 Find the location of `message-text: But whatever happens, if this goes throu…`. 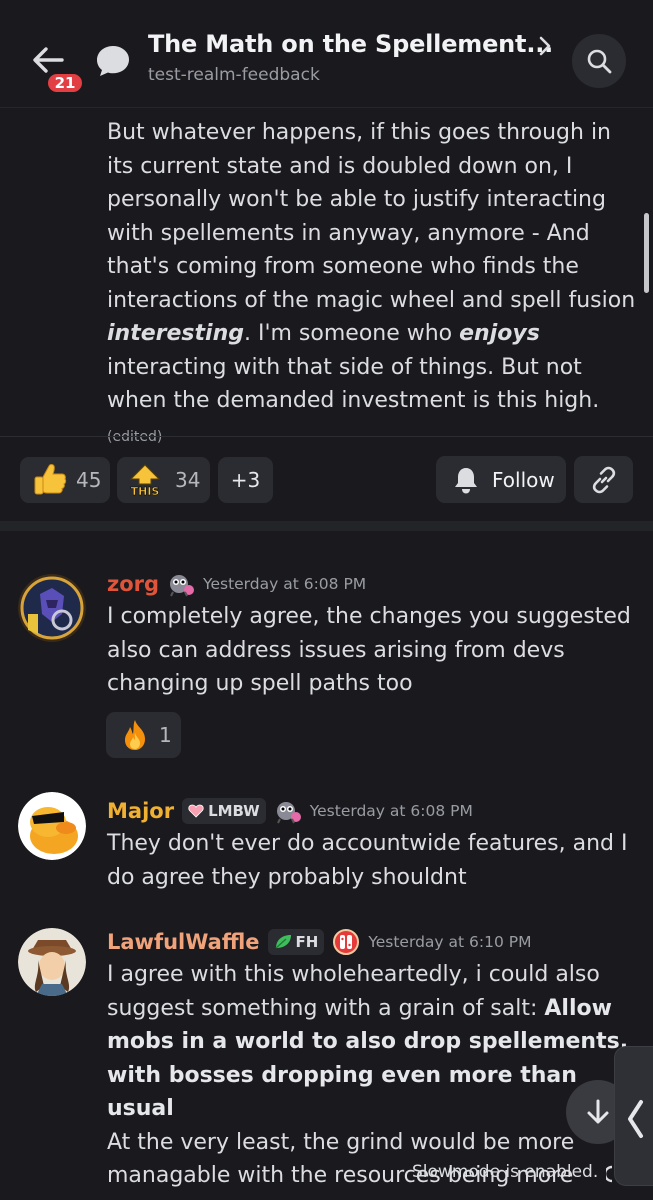

message-text: But whatever happens, if this goes throu… is located at coordinates (371, 216).